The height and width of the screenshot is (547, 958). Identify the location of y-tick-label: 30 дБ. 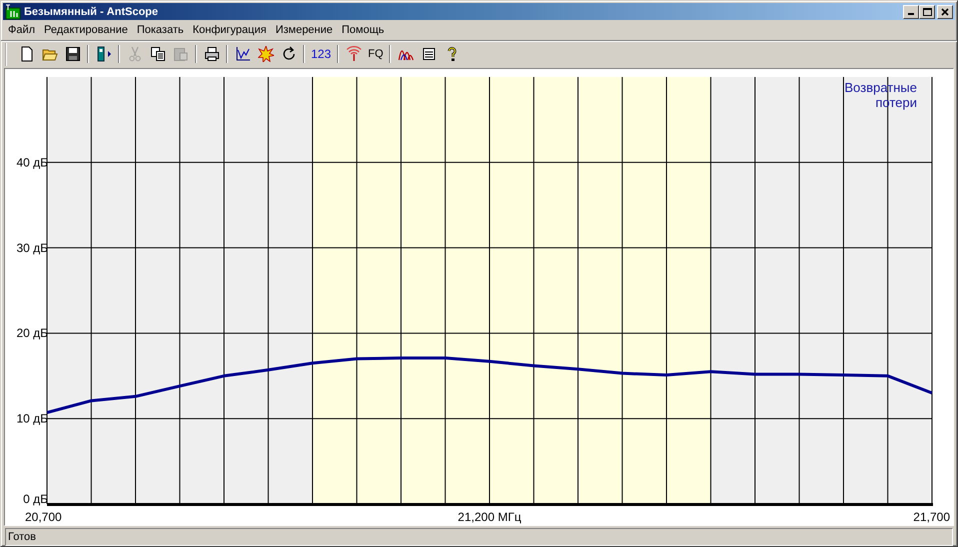
(32, 247).